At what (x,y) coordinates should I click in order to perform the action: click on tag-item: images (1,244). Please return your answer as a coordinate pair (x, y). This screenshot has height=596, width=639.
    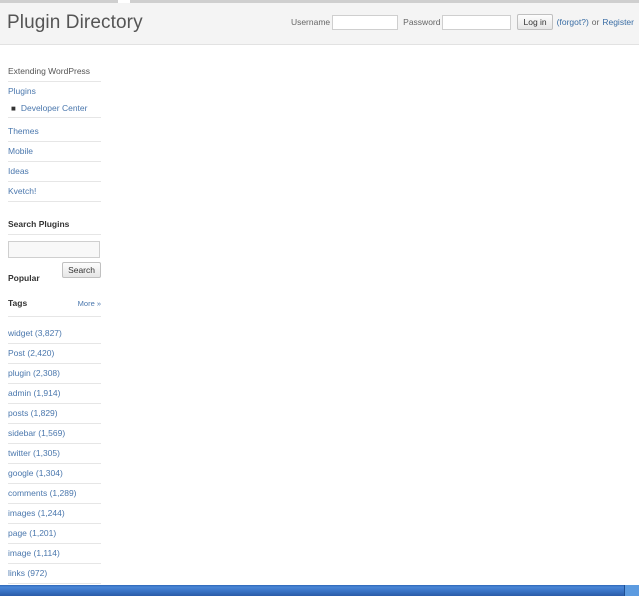
    Looking at the image, I should click on (54, 514).